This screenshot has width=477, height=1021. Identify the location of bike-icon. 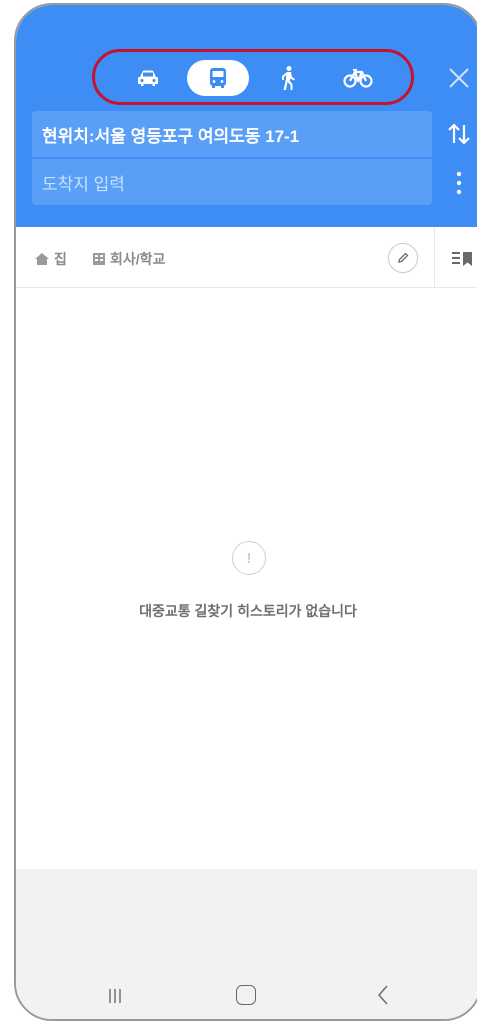
(358, 78).